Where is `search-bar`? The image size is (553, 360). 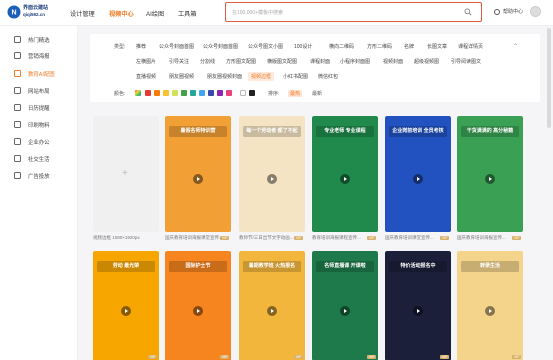 search-bar is located at coordinates (353, 12).